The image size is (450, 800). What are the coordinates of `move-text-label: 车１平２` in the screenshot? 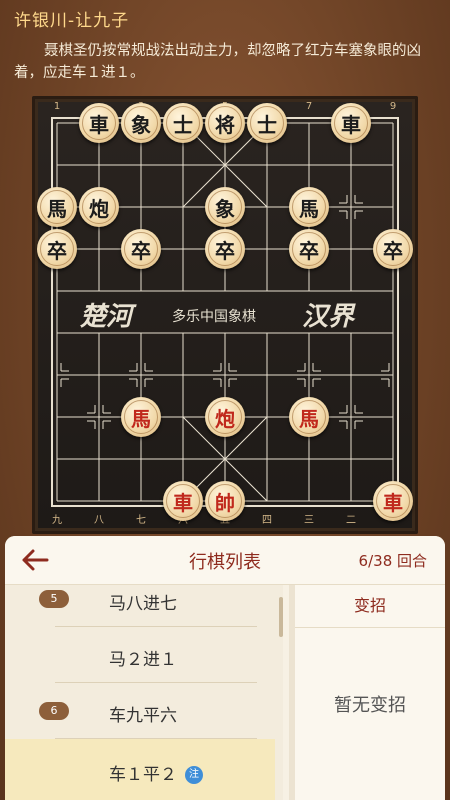 It's located at (143, 775).